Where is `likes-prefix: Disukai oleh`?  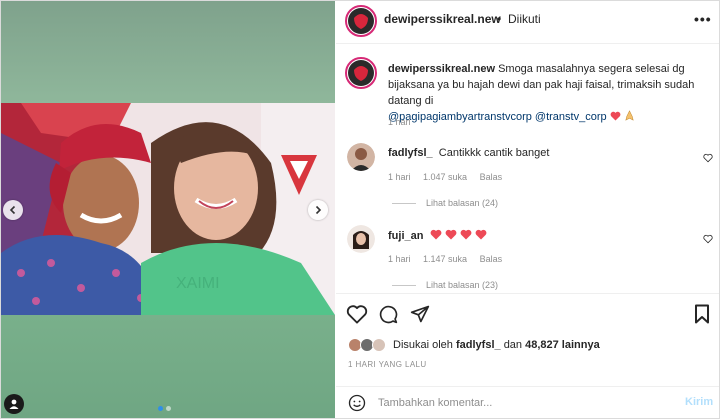
likes-prefix: Disukai oleh is located at coordinates (423, 345).